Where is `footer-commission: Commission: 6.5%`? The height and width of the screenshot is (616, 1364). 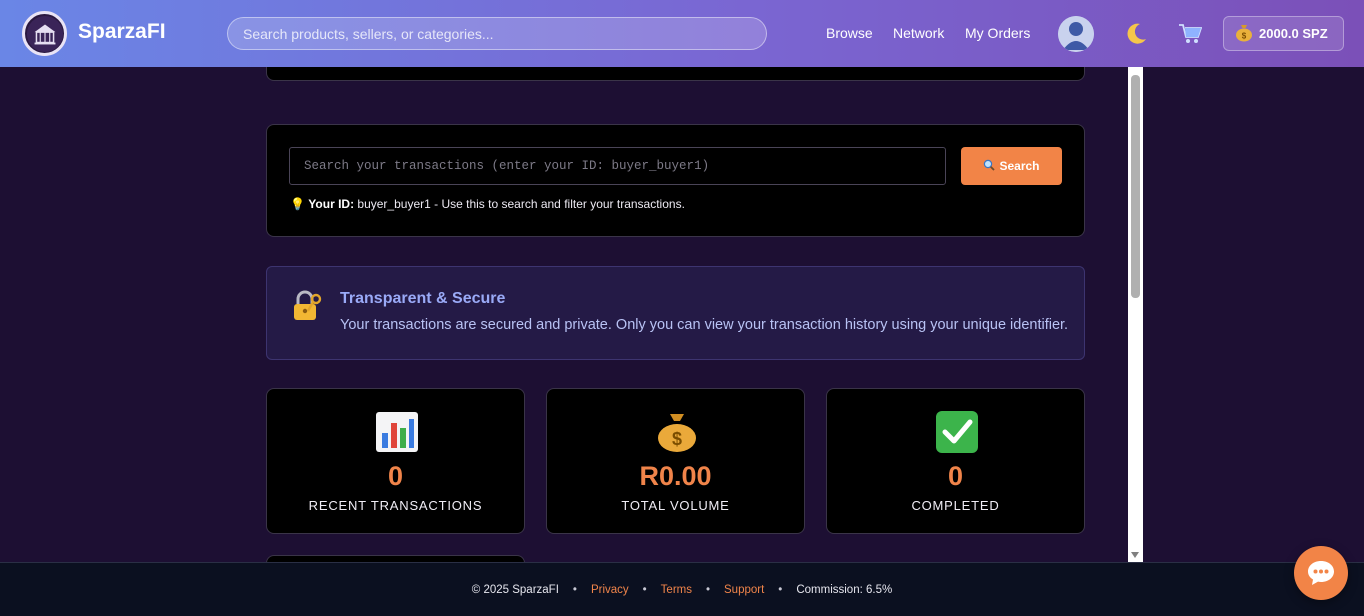 footer-commission: Commission: 6.5% is located at coordinates (844, 589).